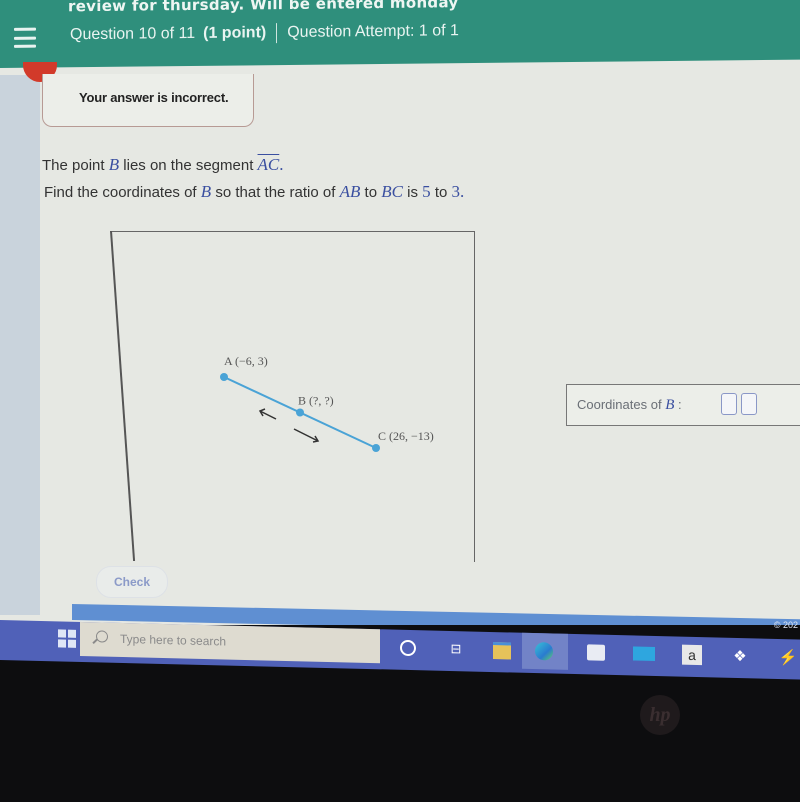 The width and height of the screenshot is (800, 802). I want to click on x-coordinate-input, so click(729, 404).